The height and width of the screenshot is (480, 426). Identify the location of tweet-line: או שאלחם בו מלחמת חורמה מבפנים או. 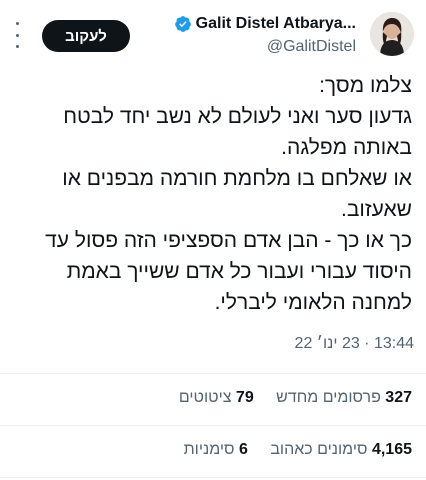
(237, 178).